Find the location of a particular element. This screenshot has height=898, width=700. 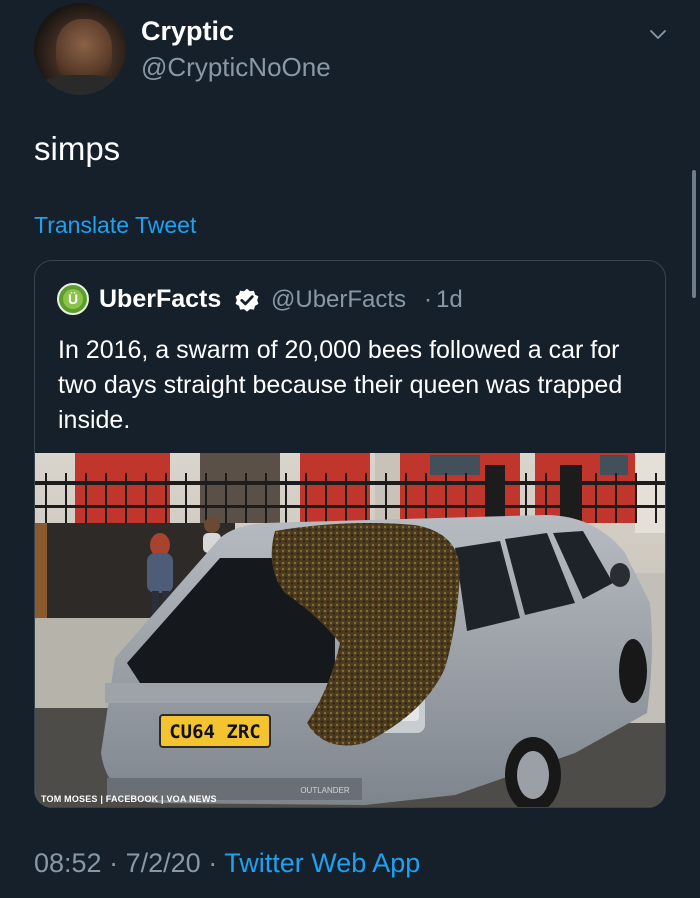

quoted-author-handle: @UberFacts is located at coordinates (339, 299).